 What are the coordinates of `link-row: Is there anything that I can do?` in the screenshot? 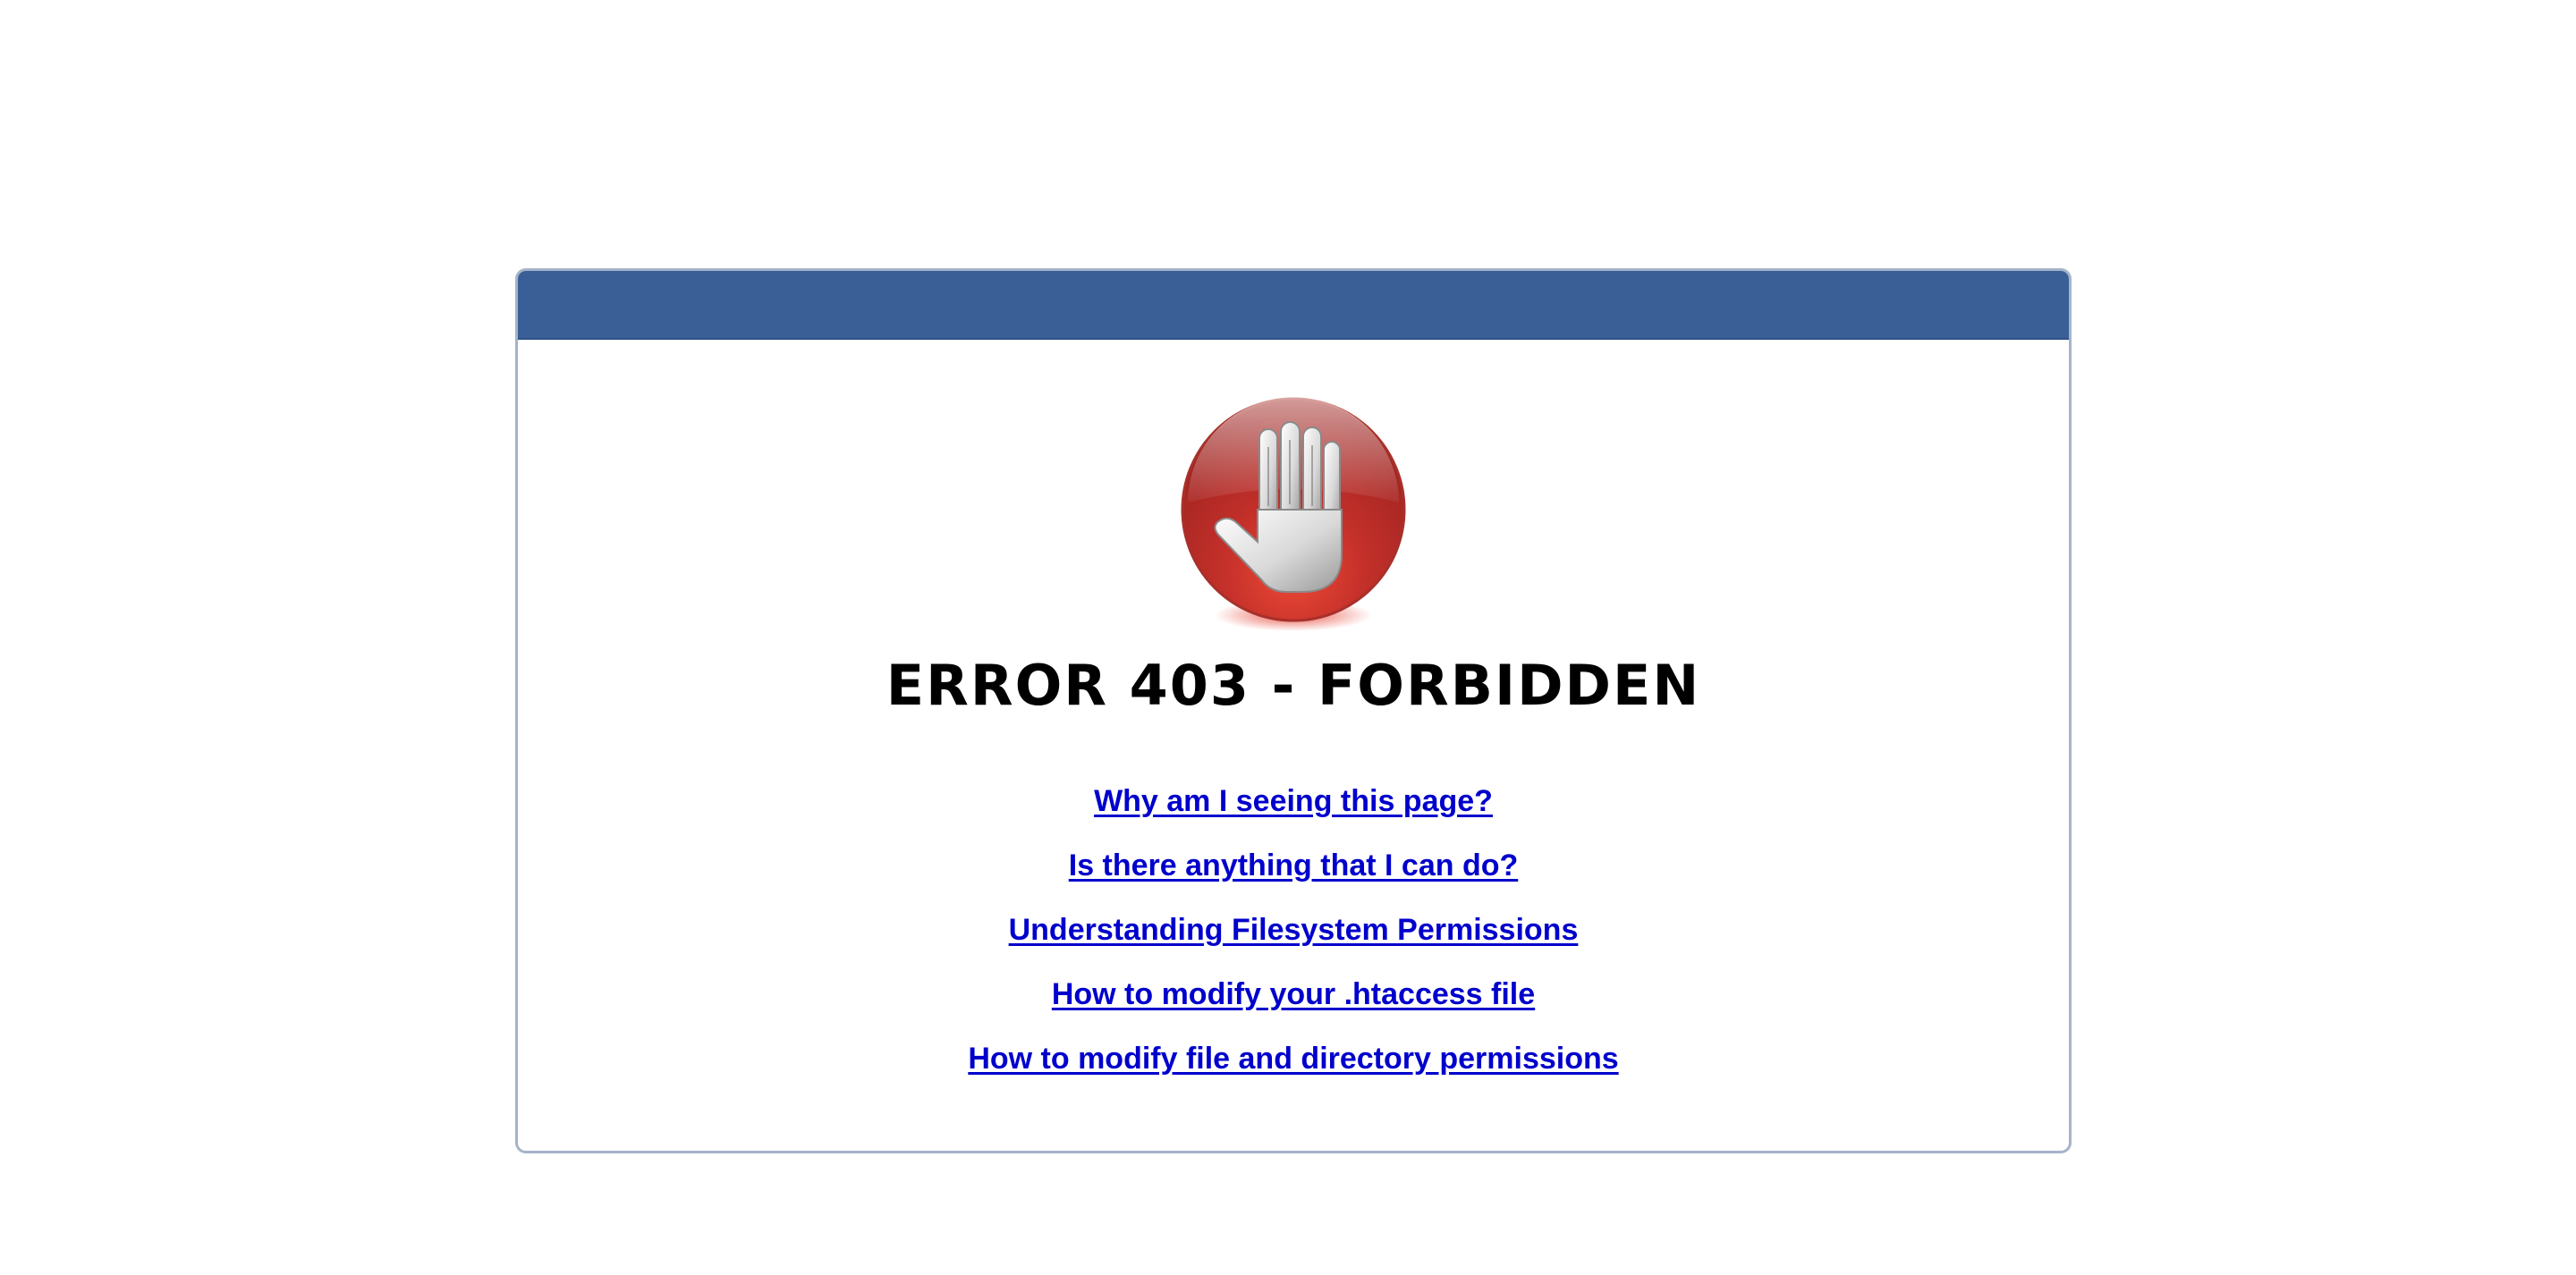 It's located at (1293, 865).